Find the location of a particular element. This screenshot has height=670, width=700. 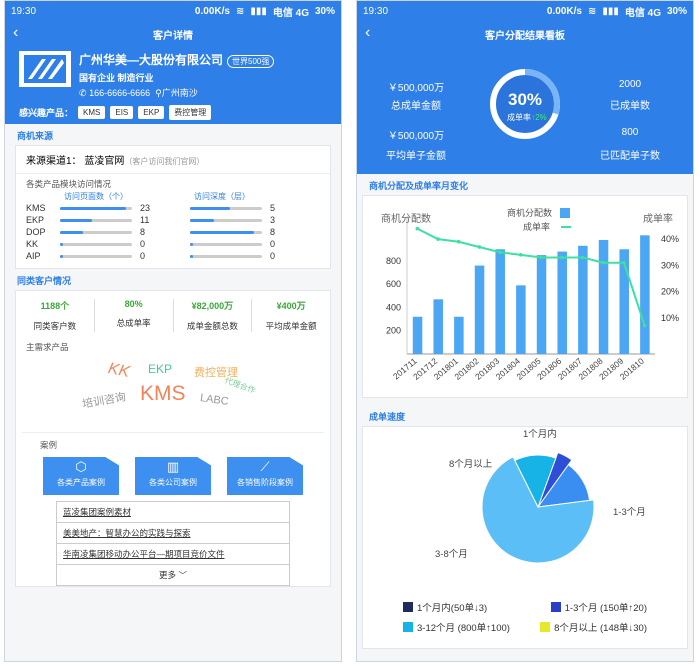

status-bar: 19:30 0.00K/s ≋ ▮▮▮ 电信 4G 30% is located at coordinates (173, 11).